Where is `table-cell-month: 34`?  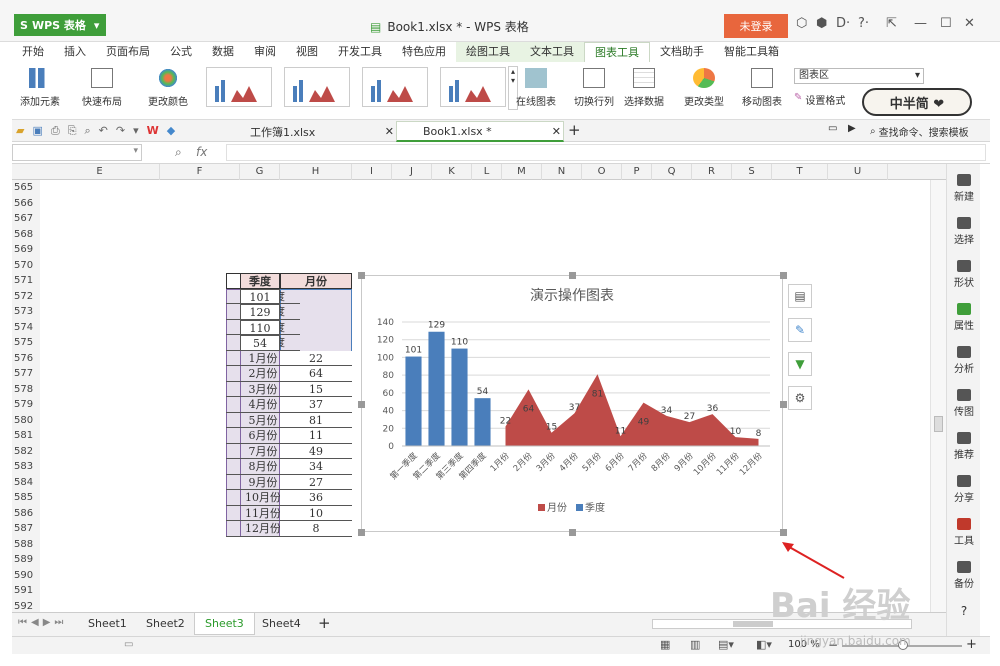 table-cell-month: 34 is located at coordinates (316, 467).